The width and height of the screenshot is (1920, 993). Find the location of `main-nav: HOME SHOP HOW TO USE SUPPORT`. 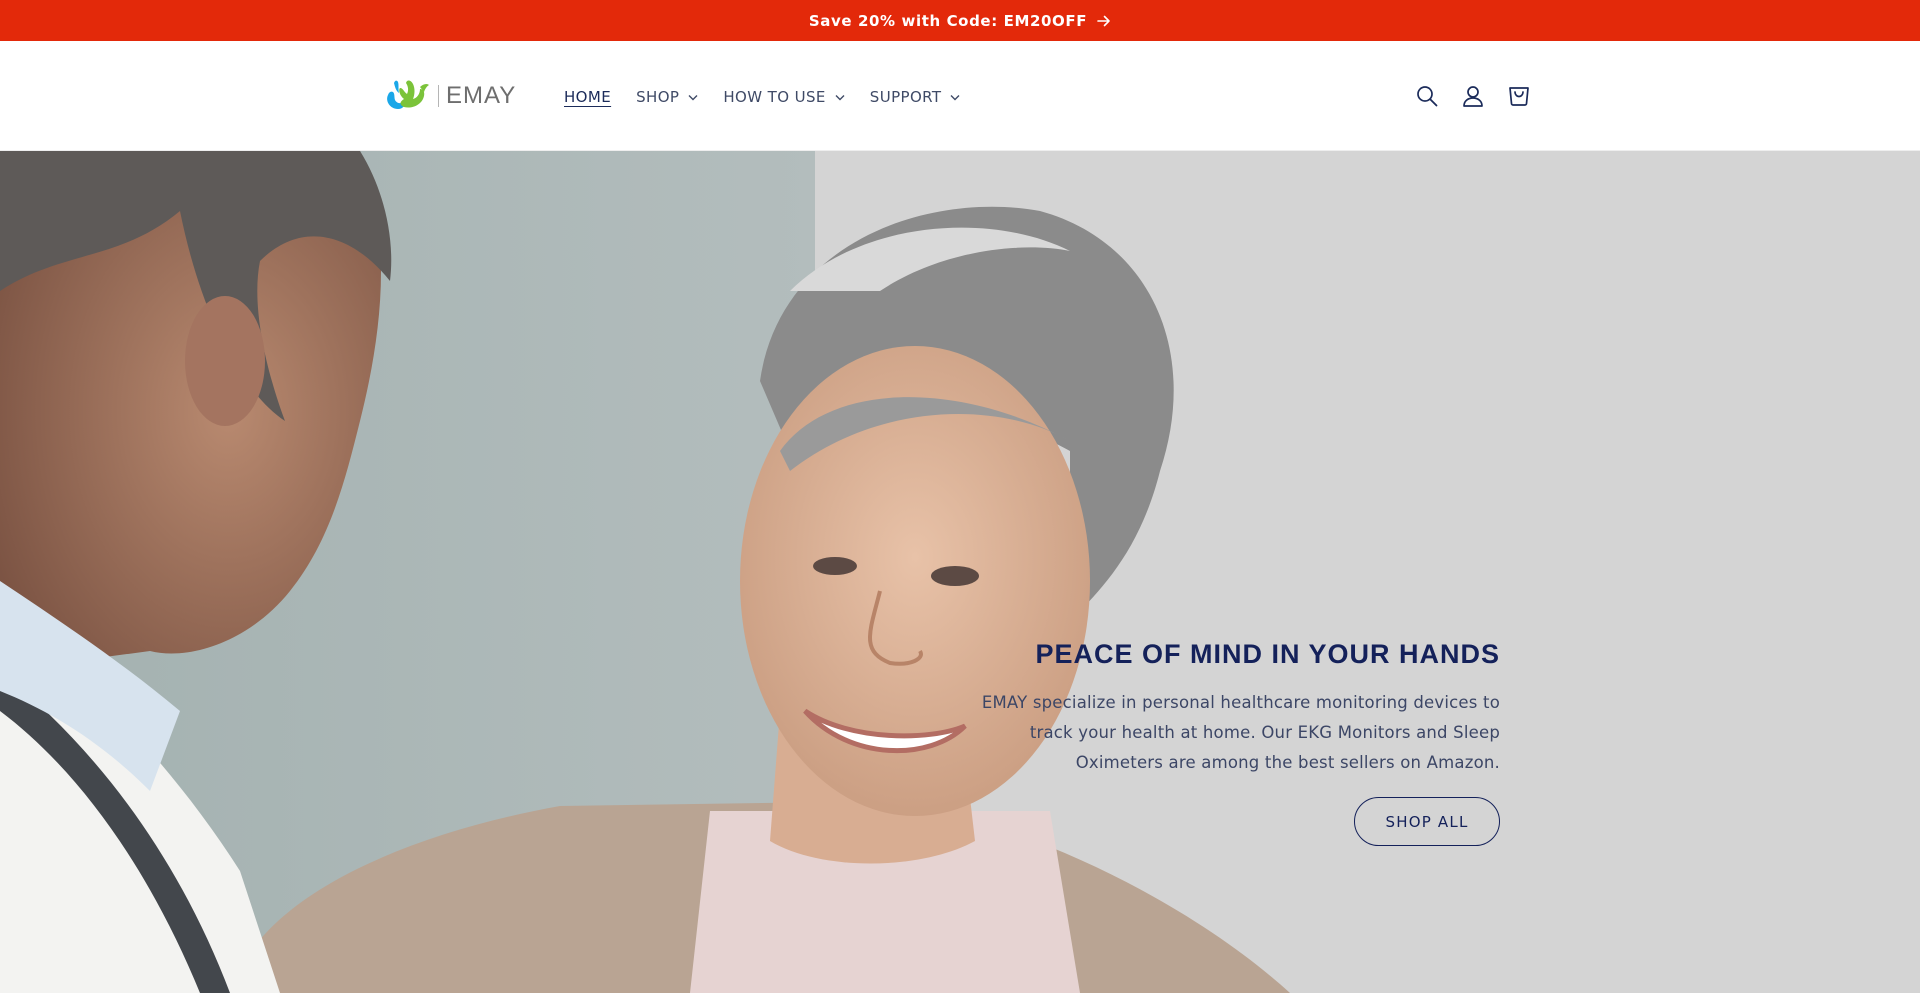

main-nav: HOME SHOP HOW TO USE SUPPORT is located at coordinates (774, 97).